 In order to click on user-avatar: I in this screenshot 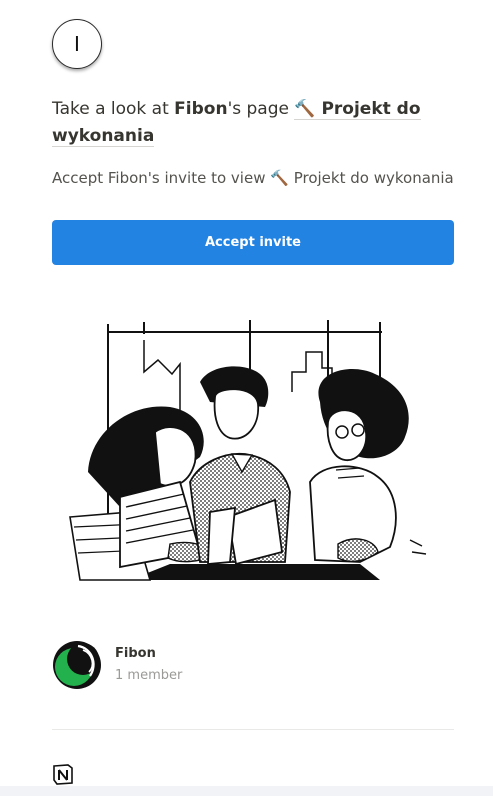, I will do `click(77, 44)`.